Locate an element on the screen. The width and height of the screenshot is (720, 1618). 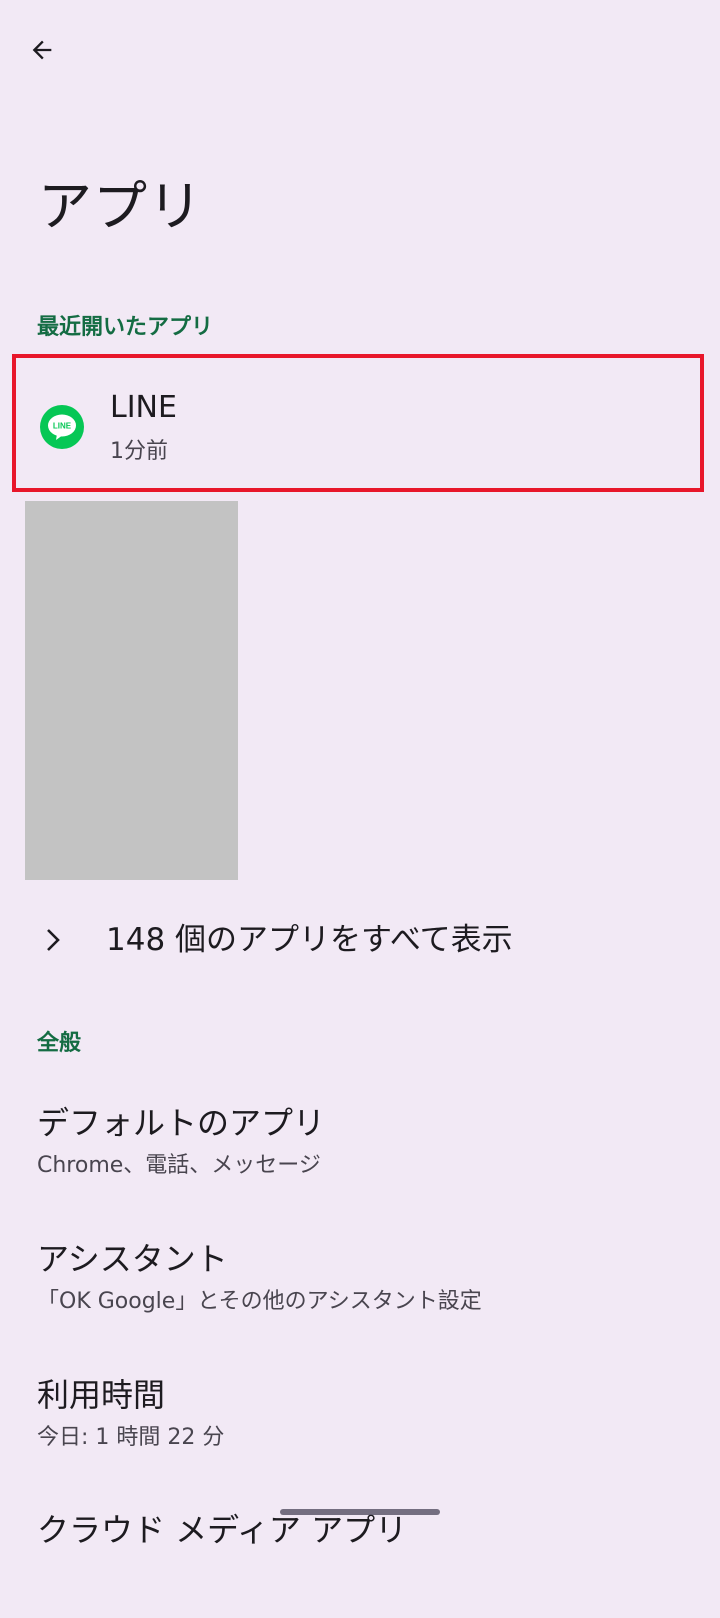
line-app-icon: LINE is located at coordinates (62, 427).